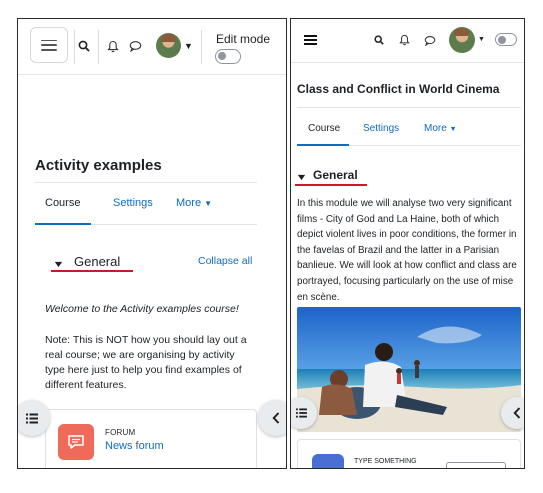 This screenshot has height=493, width=543. I want to click on forum-icon, so click(76, 442).